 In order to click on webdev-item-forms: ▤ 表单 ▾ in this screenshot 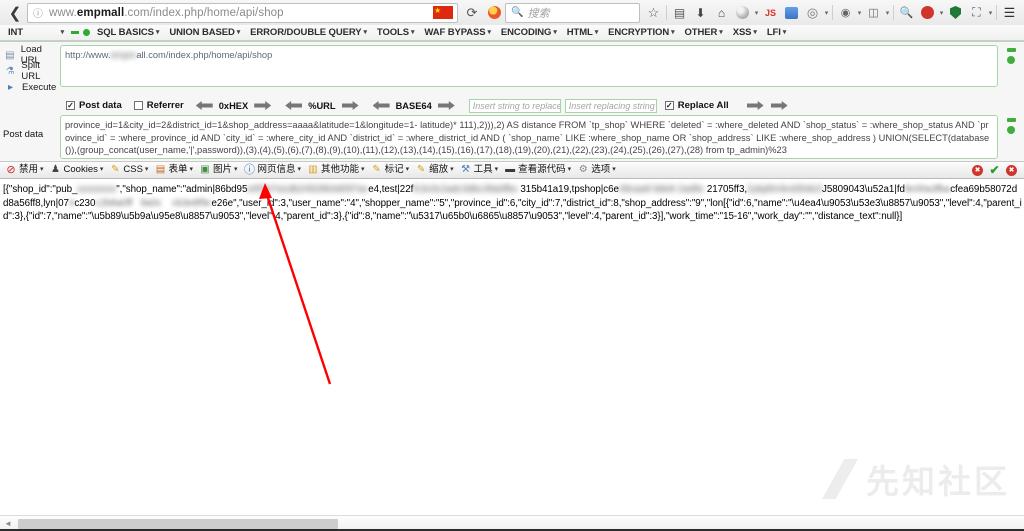, I will do `click(173, 170)`.